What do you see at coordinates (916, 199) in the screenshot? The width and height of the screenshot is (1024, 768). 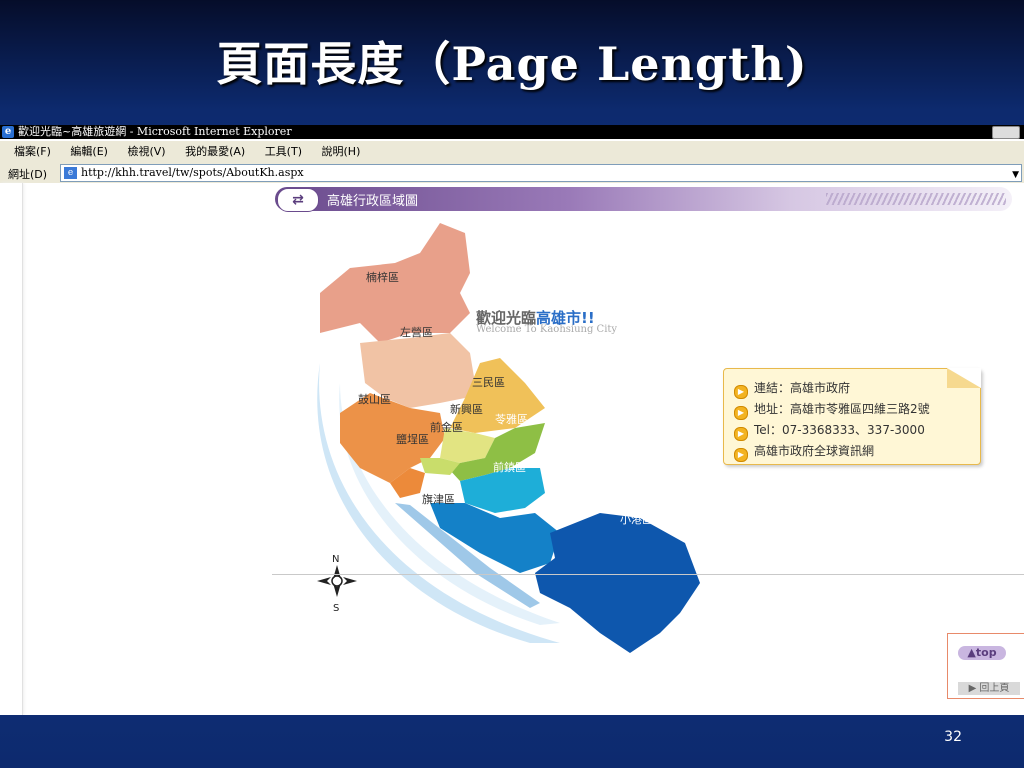 I see `header-stripes` at bounding box center [916, 199].